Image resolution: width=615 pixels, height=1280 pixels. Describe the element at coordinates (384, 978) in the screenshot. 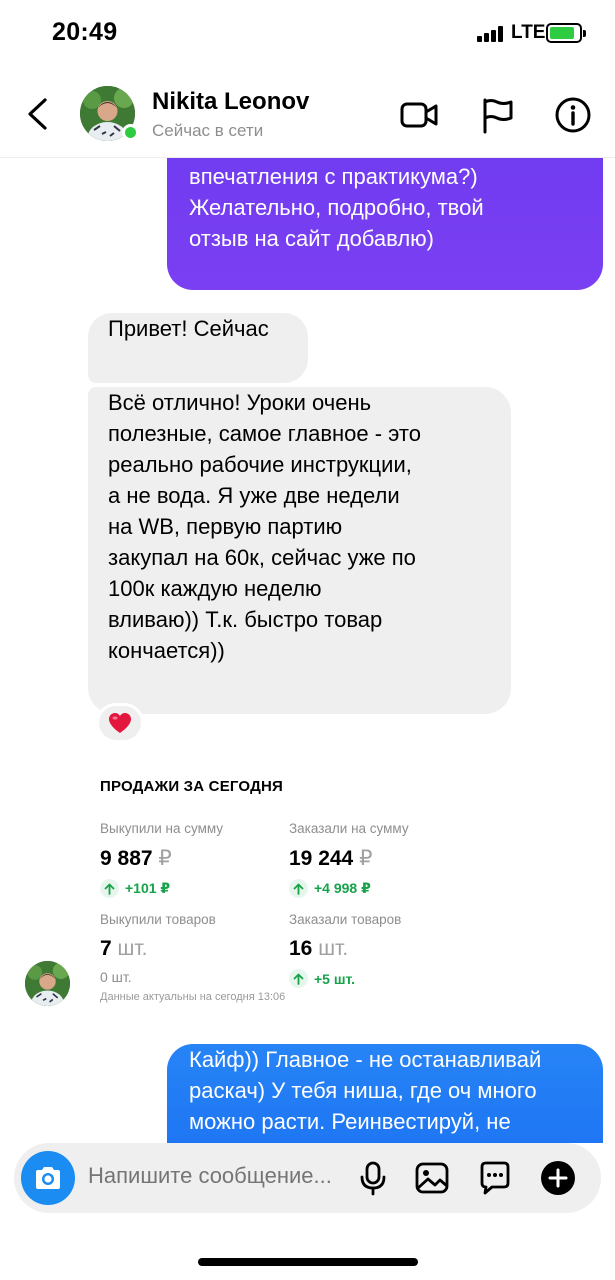

I see `ordered-items-delta: +5 шт.` at that location.